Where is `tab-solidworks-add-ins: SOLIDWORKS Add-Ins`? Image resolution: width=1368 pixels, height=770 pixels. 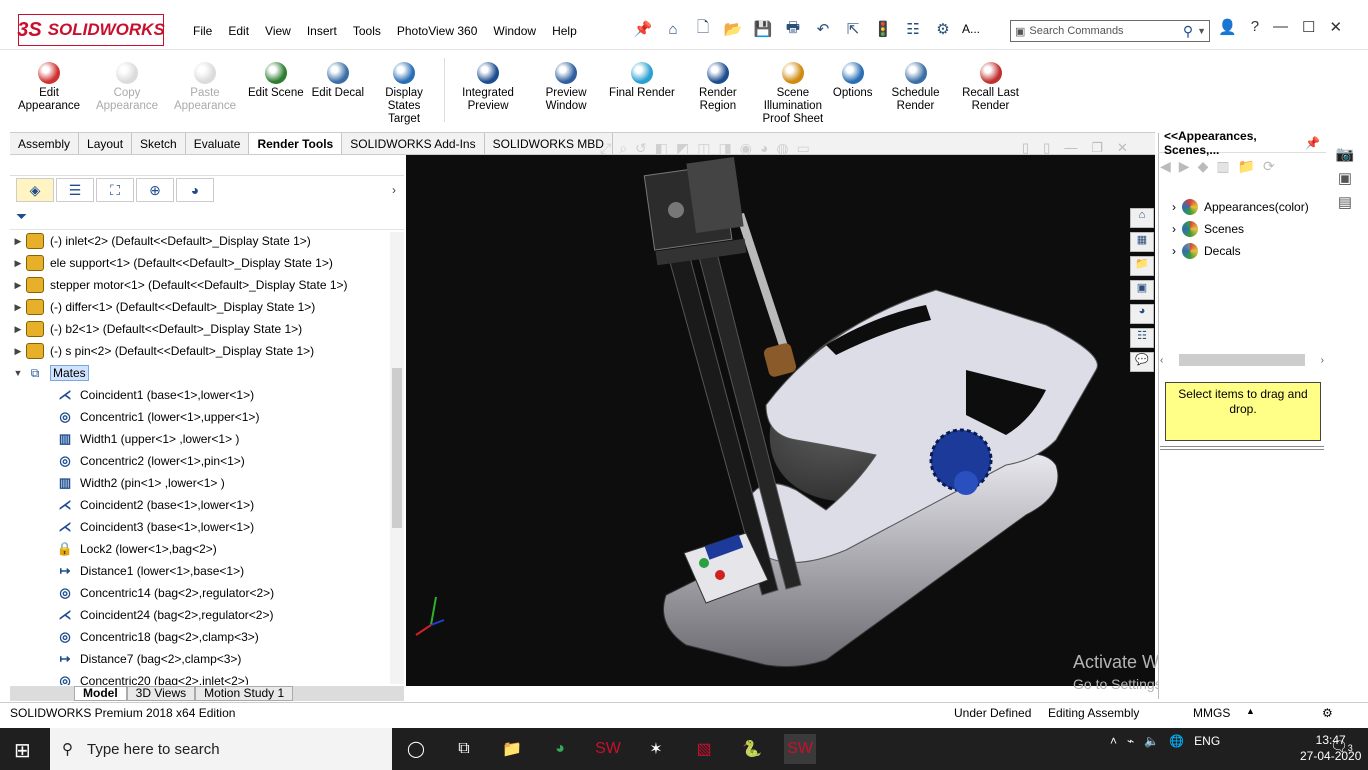
tab-solidworks-add-ins: SOLIDWORKS Add-Ins is located at coordinates (413, 143).